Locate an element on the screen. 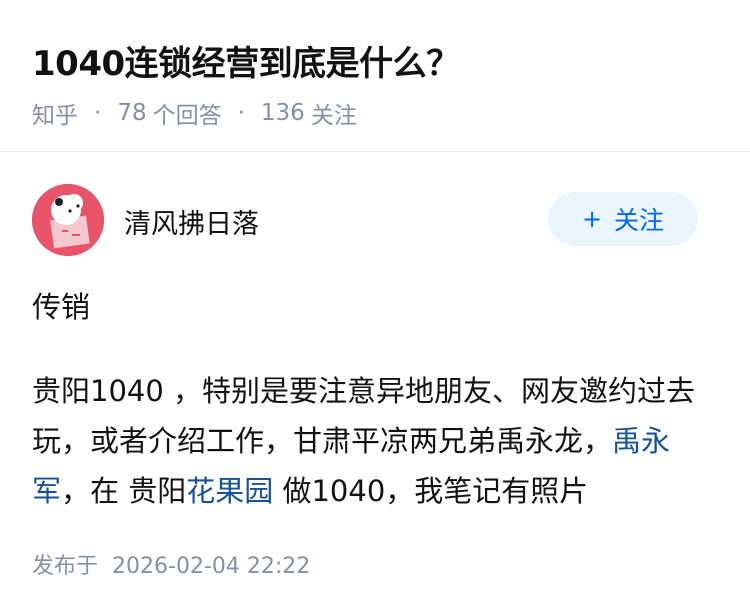 This screenshot has height=614, width=750. follow-count-label: 关注 is located at coordinates (333, 116).